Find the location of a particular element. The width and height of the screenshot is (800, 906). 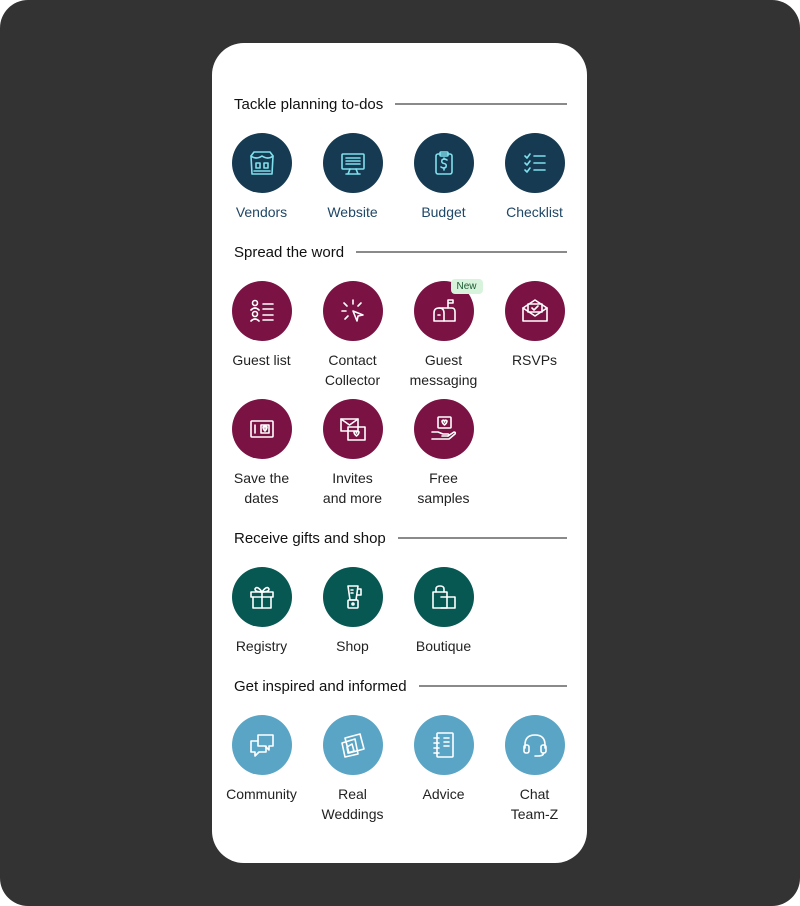

section-title: Tackle planning to-dos is located at coordinates (309, 104).